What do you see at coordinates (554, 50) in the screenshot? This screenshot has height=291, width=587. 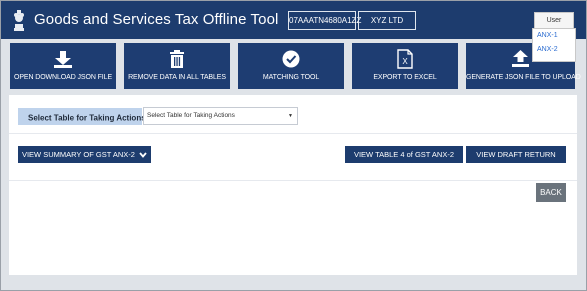 I see `menu-item-anx-2: ANX-2` at bounding box center [554, 50].